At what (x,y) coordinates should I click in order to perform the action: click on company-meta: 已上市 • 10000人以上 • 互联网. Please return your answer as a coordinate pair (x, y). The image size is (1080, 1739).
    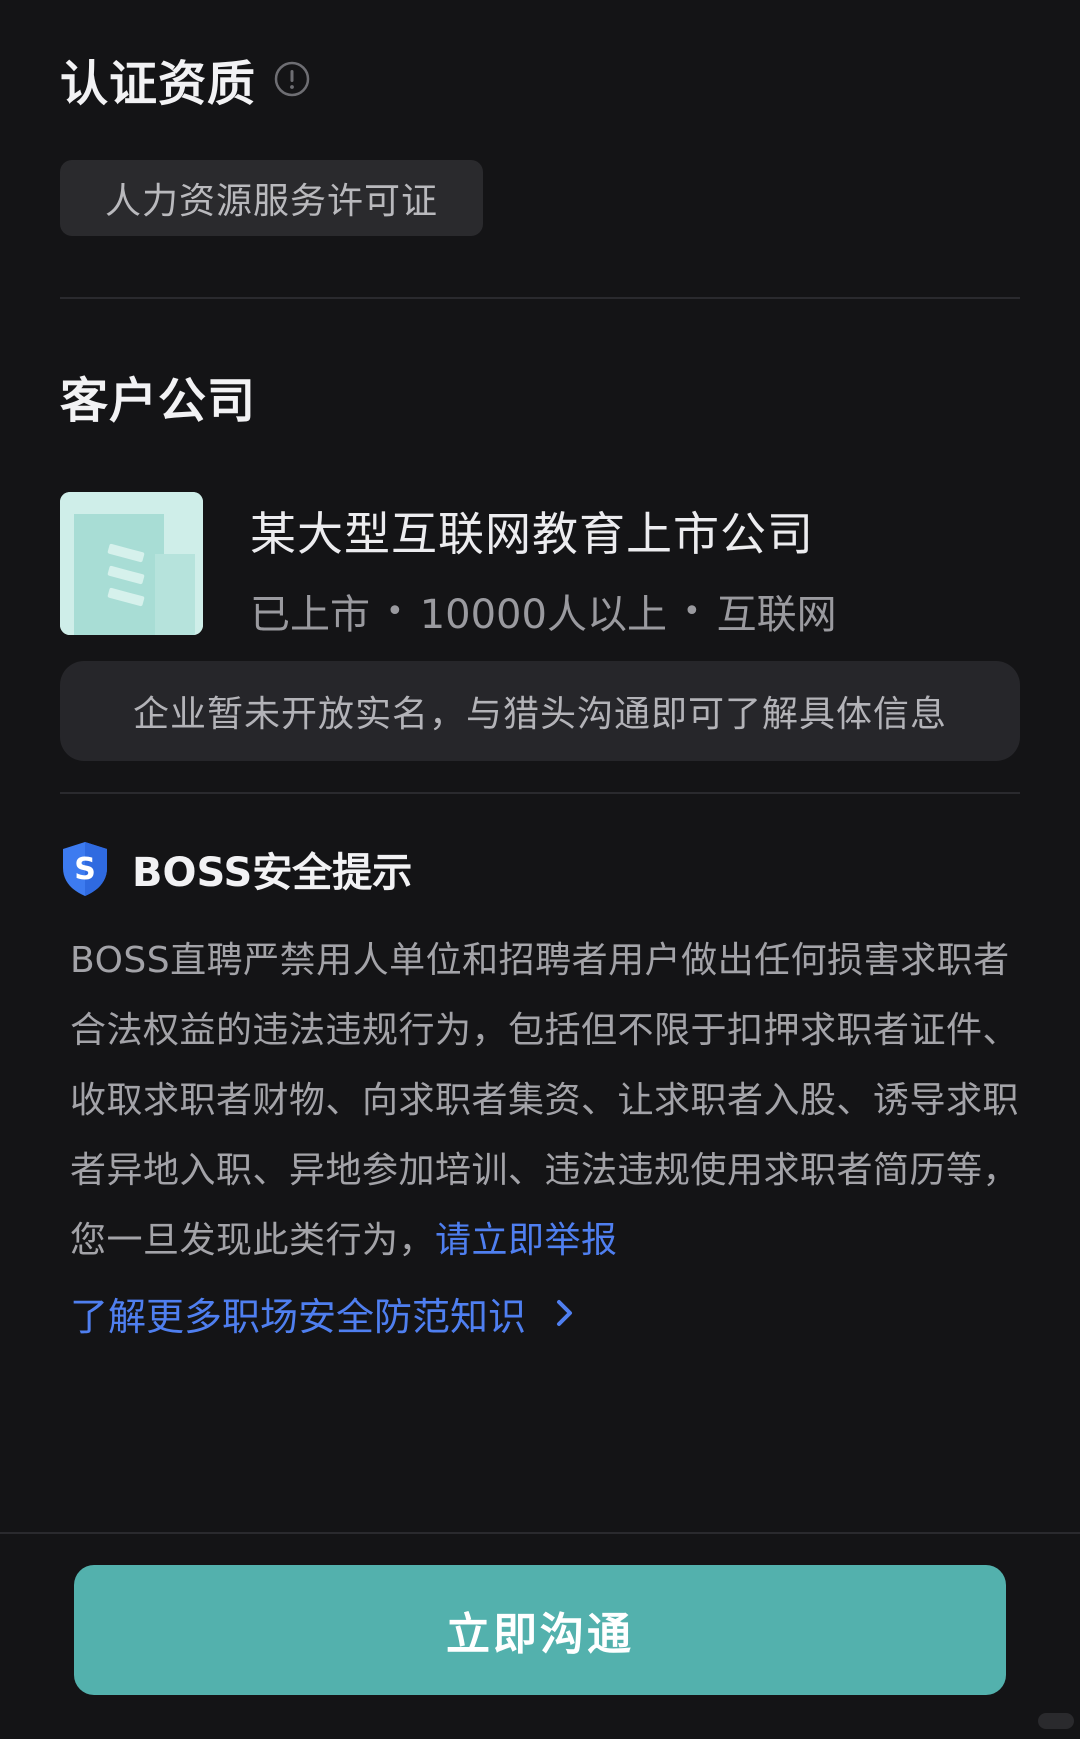
    Looking at the image, I should click on (543, 611).